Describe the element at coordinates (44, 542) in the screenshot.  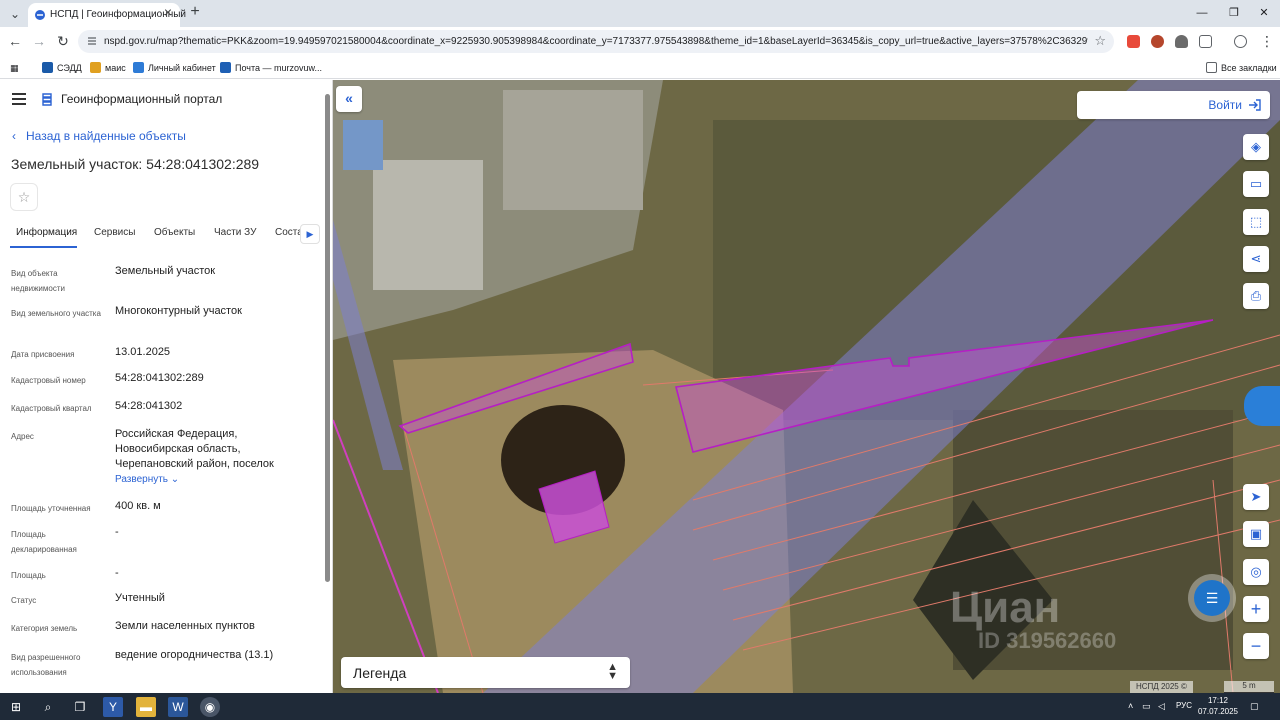
I see `field-label: Площадь декларированная` at that location.